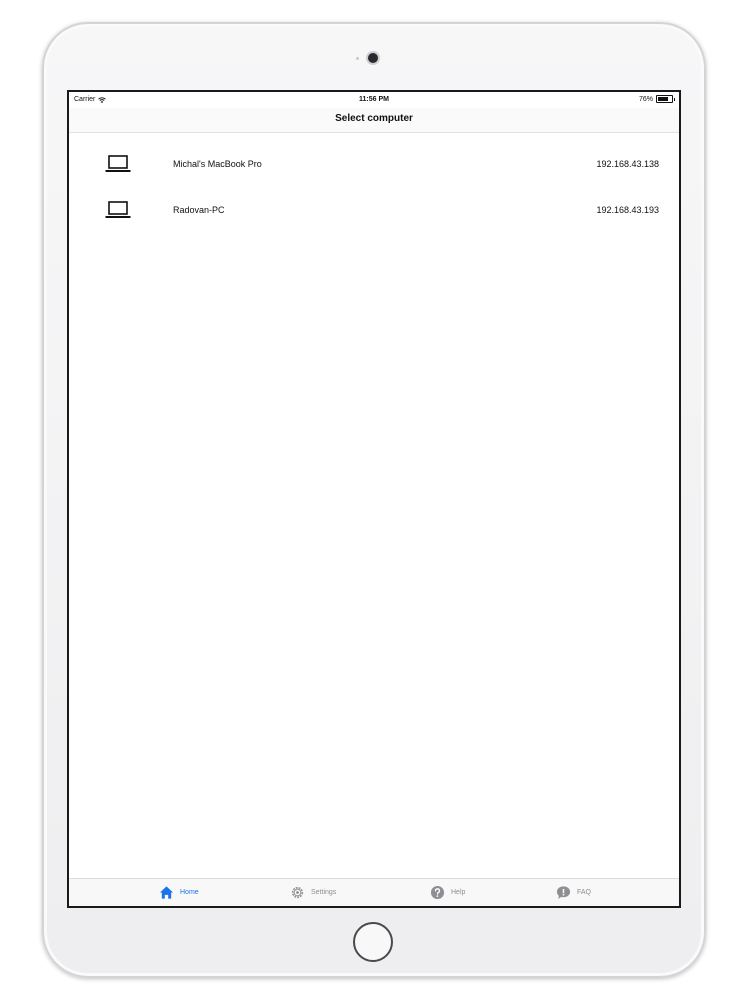 The width and height of the screenshot is (750, 1000). I want to click on tab-label: Settings, so click(324, 892).